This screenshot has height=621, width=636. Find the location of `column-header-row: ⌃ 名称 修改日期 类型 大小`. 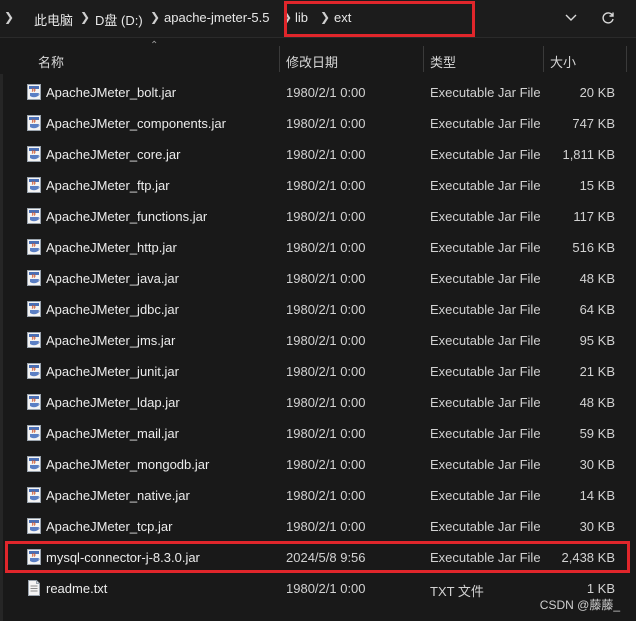

column-header-row: ⌃ 名称 修改日期 类型 大小 is located at coordinates (318, 56).